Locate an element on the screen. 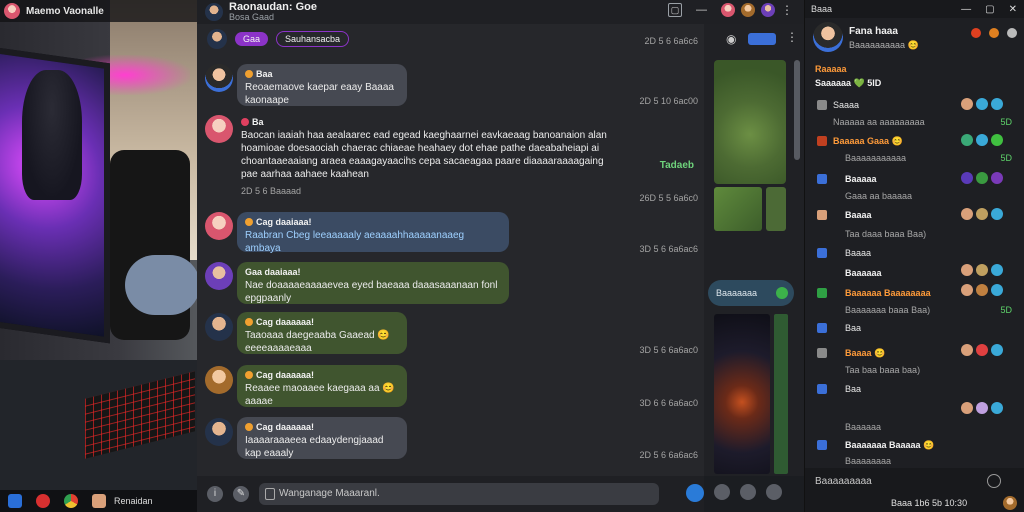 Image resolution: width=1024 pixels, height=512 pixels. user-avatar is located at coordinates (1010, 503).